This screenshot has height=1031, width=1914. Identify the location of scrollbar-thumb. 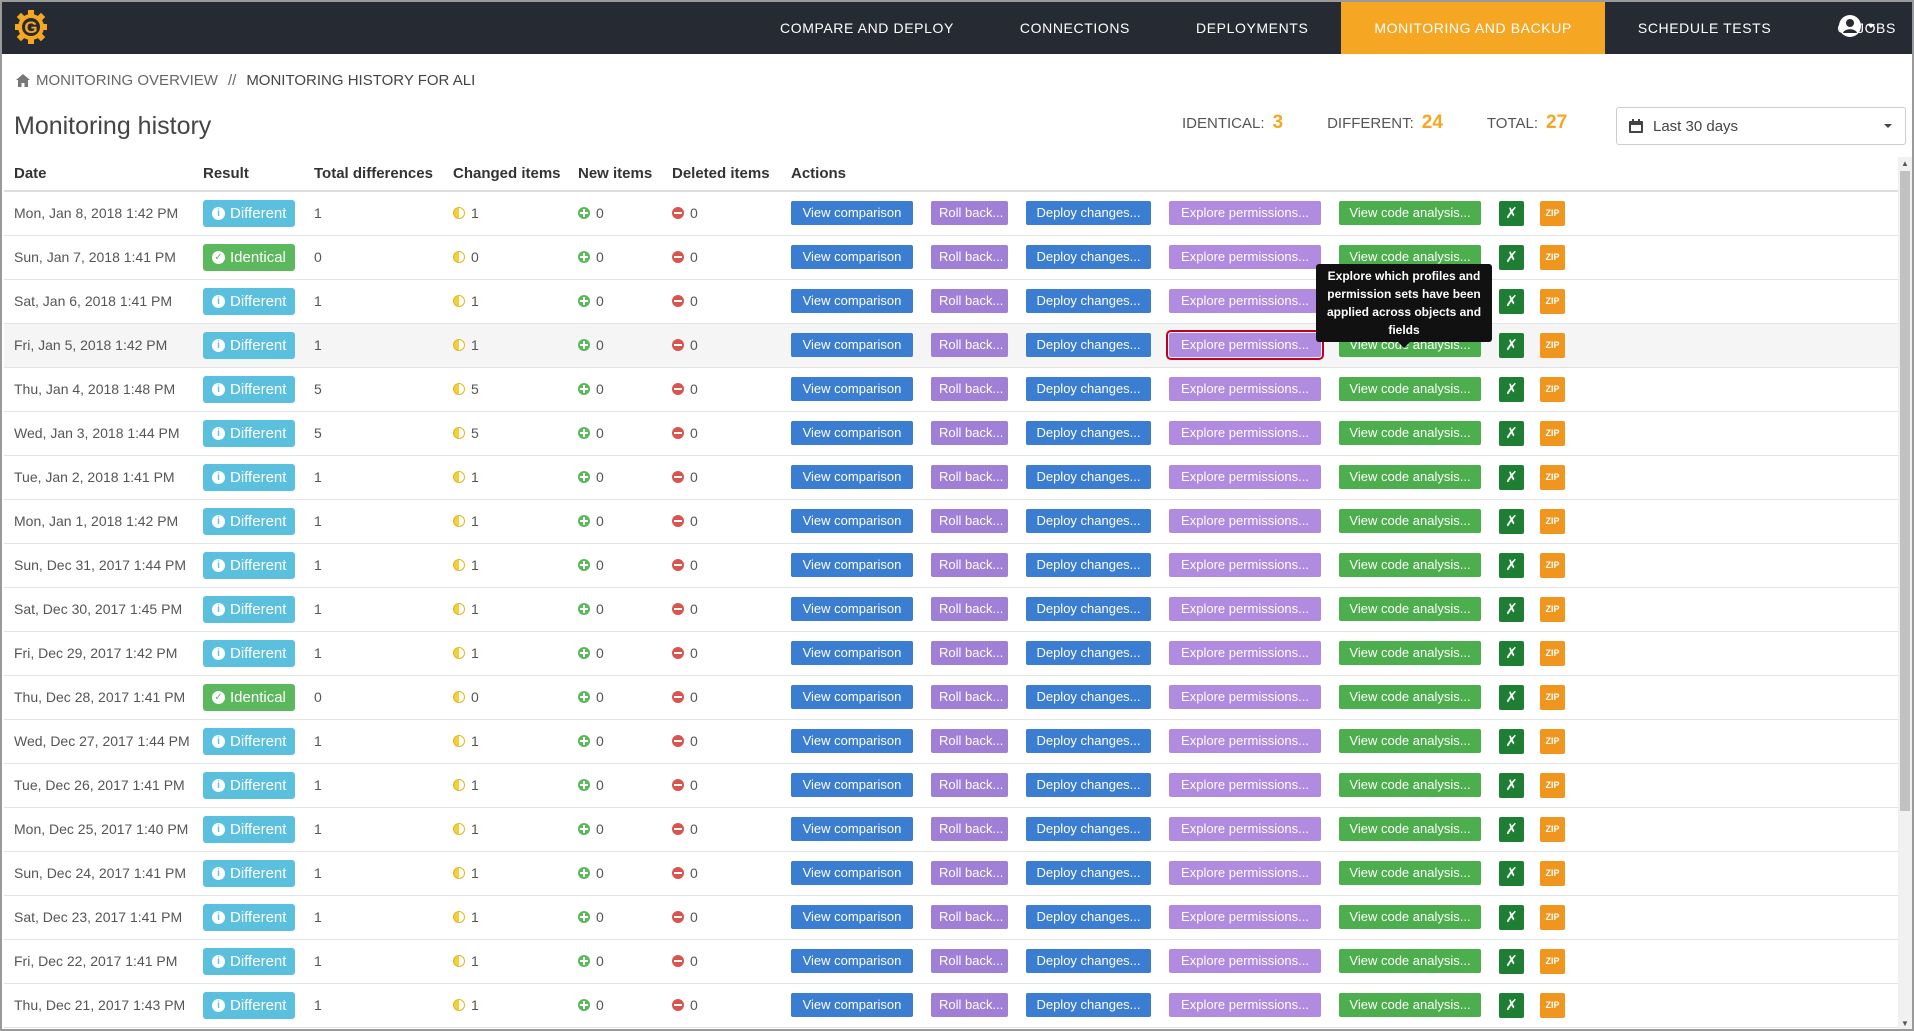
(1905, 491).